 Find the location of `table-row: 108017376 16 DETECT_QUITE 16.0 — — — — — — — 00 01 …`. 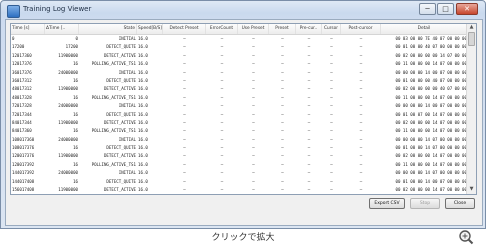

table-row: 108017376 16 DETECT_QUITE 16.0 — — — — — — — 00 01 … is located at coordinates (239, 148).